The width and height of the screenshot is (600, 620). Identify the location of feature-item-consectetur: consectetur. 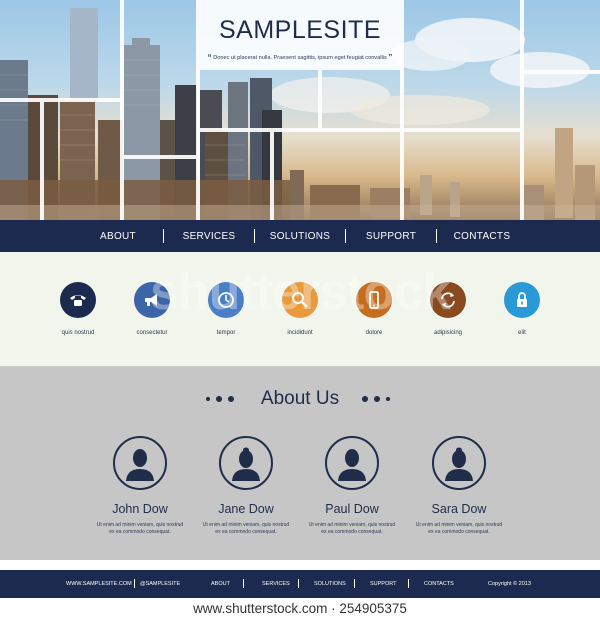
(152, 309).